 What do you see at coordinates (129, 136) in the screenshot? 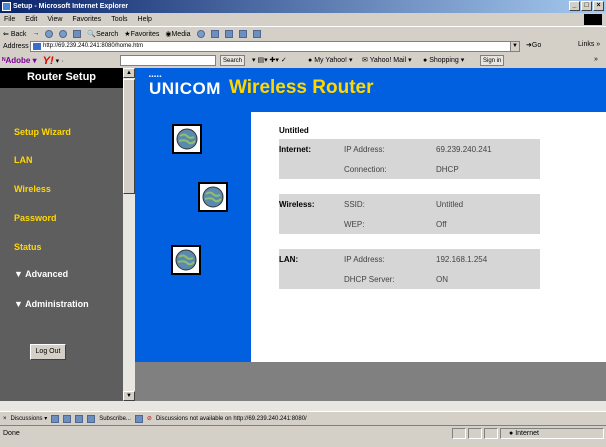
I see `scrollbar-thumb` at bounding box center [129, 136].